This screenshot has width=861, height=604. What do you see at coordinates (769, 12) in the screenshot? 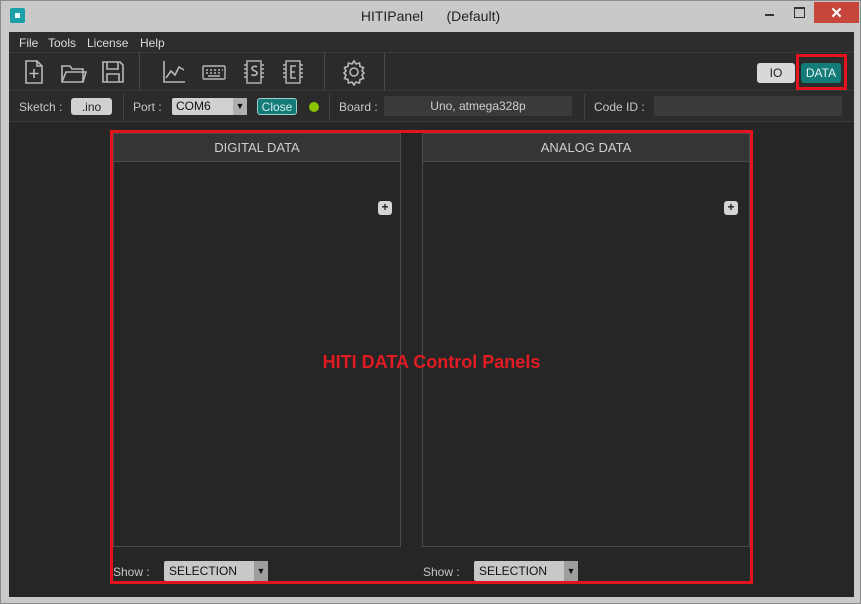
I see `minimize-button` at bounding box center [769, 12].